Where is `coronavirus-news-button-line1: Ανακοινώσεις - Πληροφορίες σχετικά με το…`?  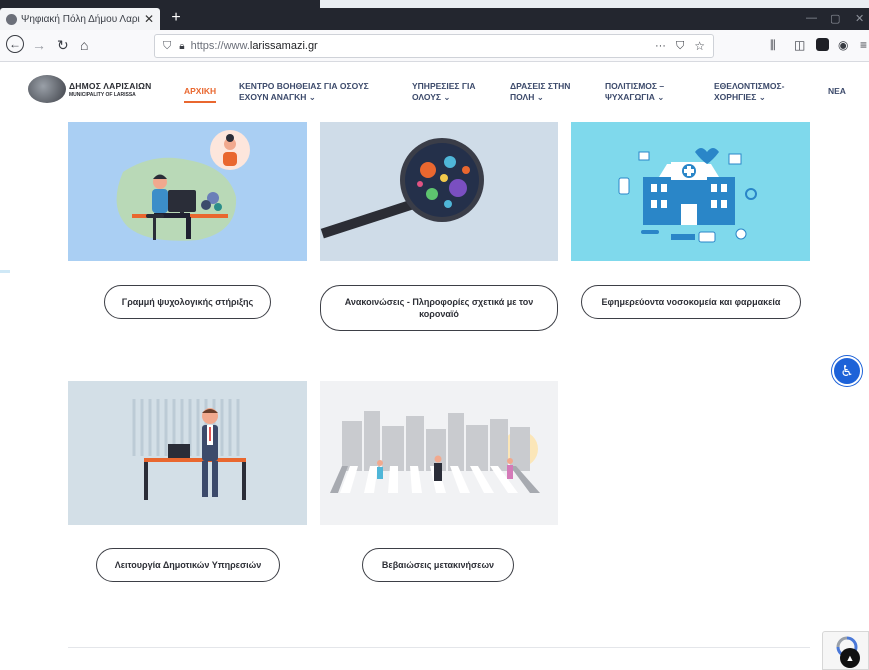
coronavirus-news-button-line1: Ανακοινώσεις - Πληροφορίες σχετικά με το… is located at coordinates (439, 302).